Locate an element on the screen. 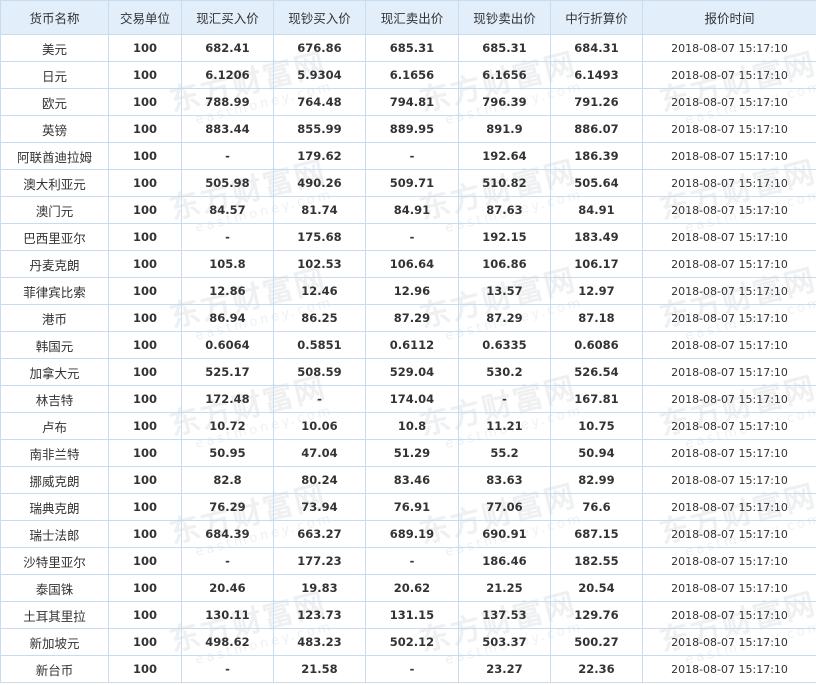 The width and height of the screenshot is (816, 685). cell-cash-buy: 47.04 is located at coordinates (319, 453).